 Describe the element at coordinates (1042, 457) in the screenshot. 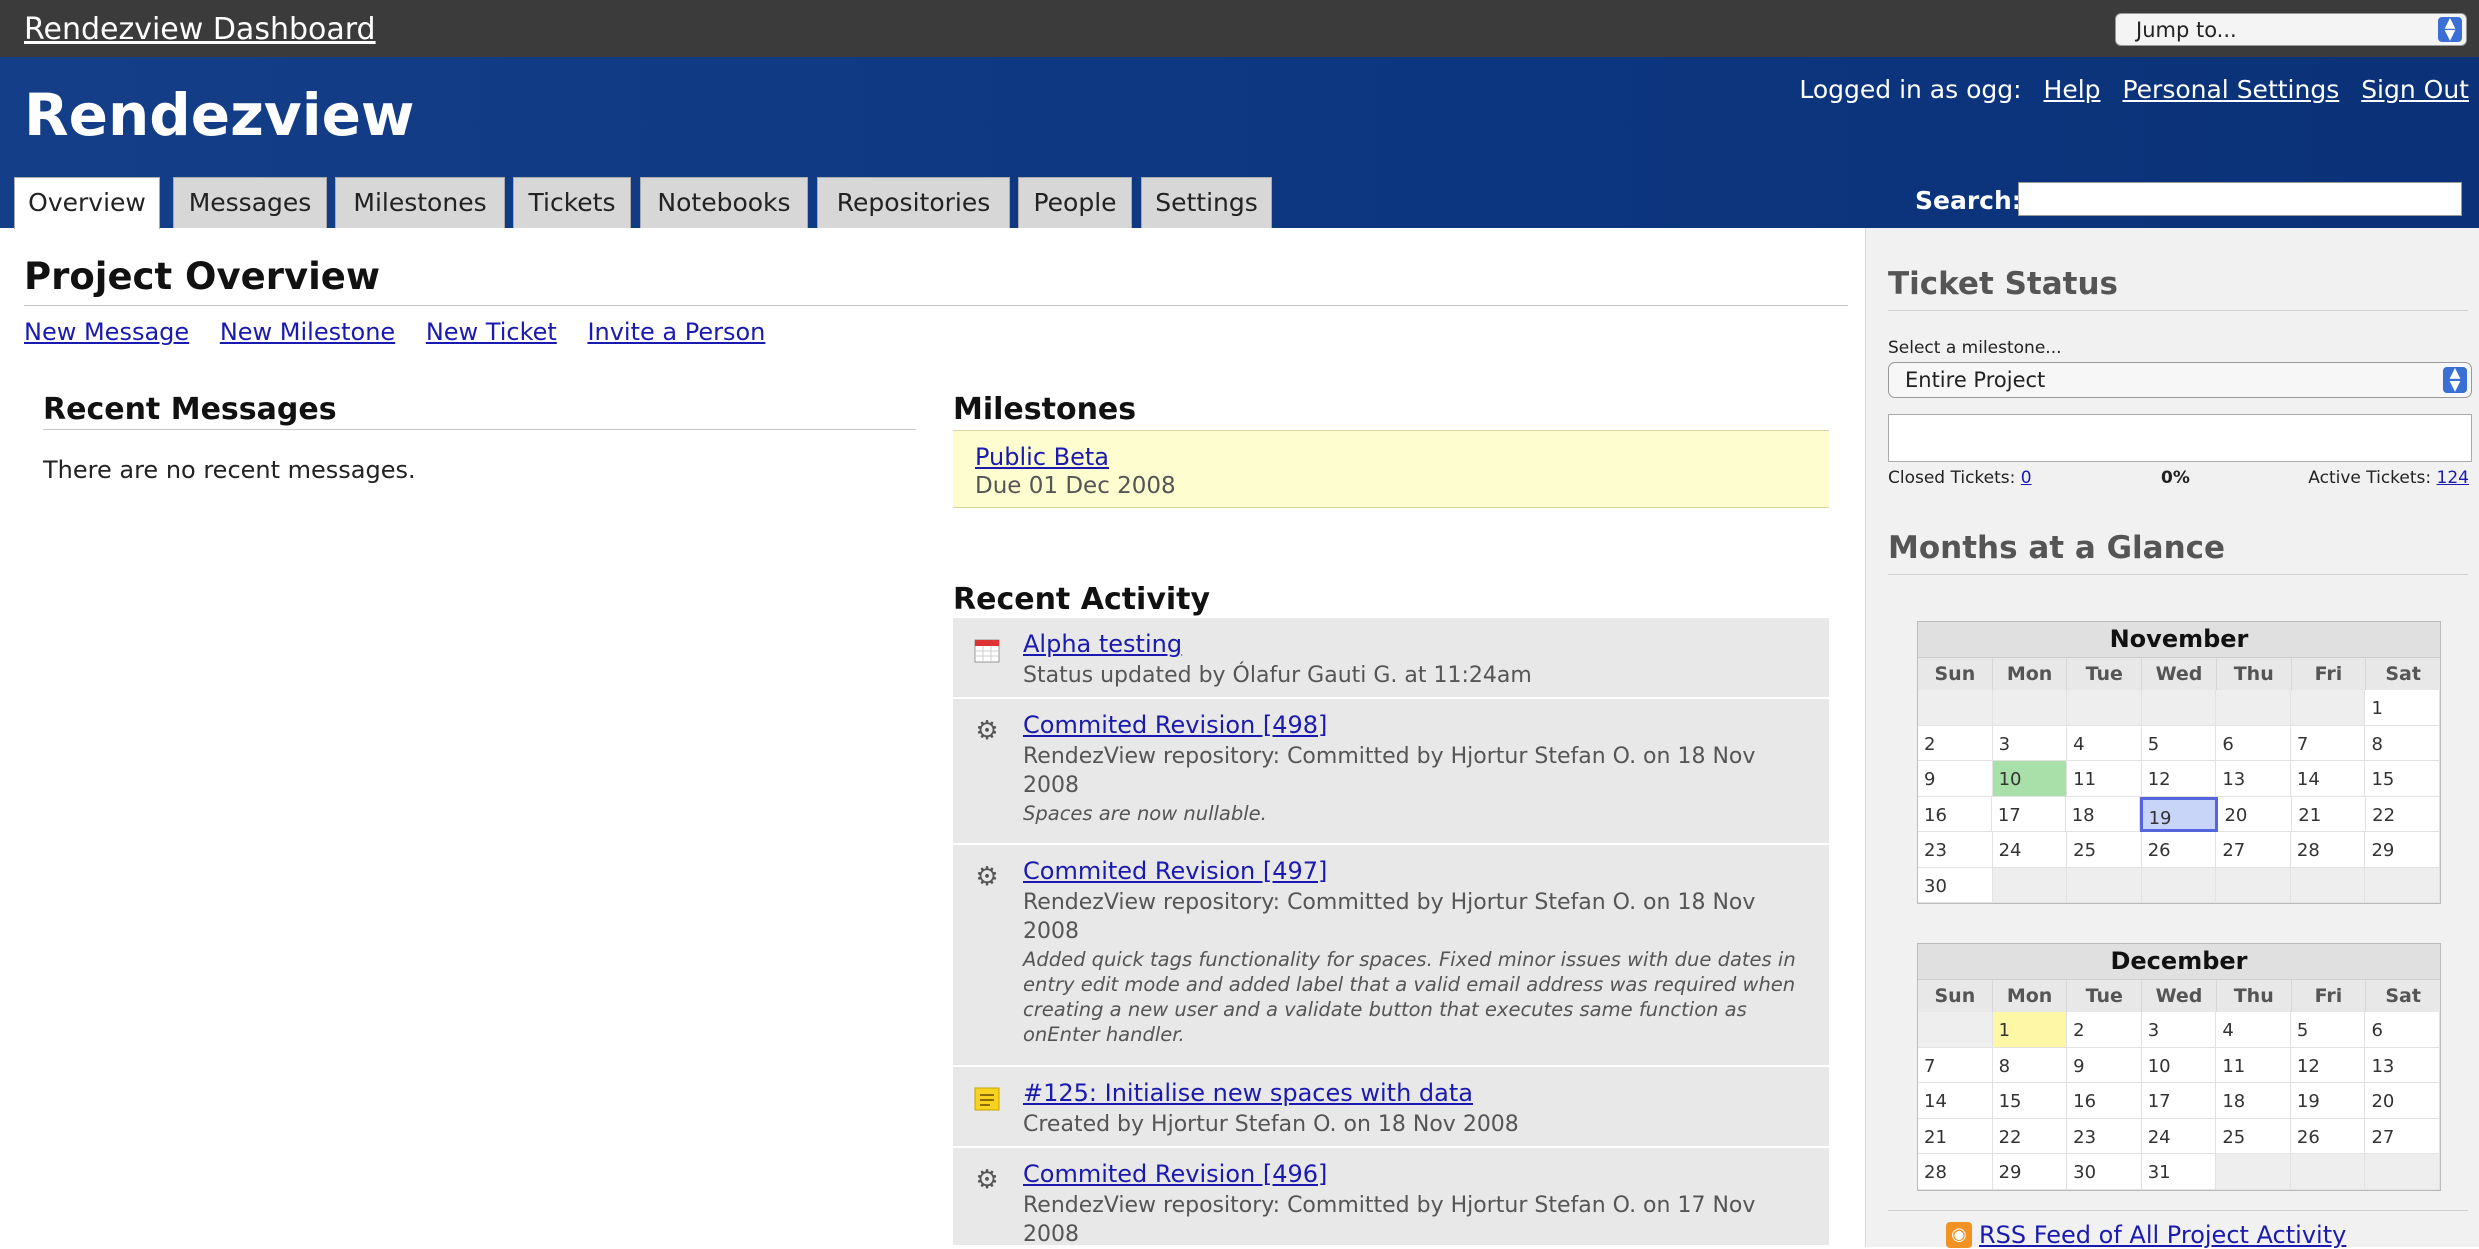

I see `milestone-link: Public Beta` at that location.